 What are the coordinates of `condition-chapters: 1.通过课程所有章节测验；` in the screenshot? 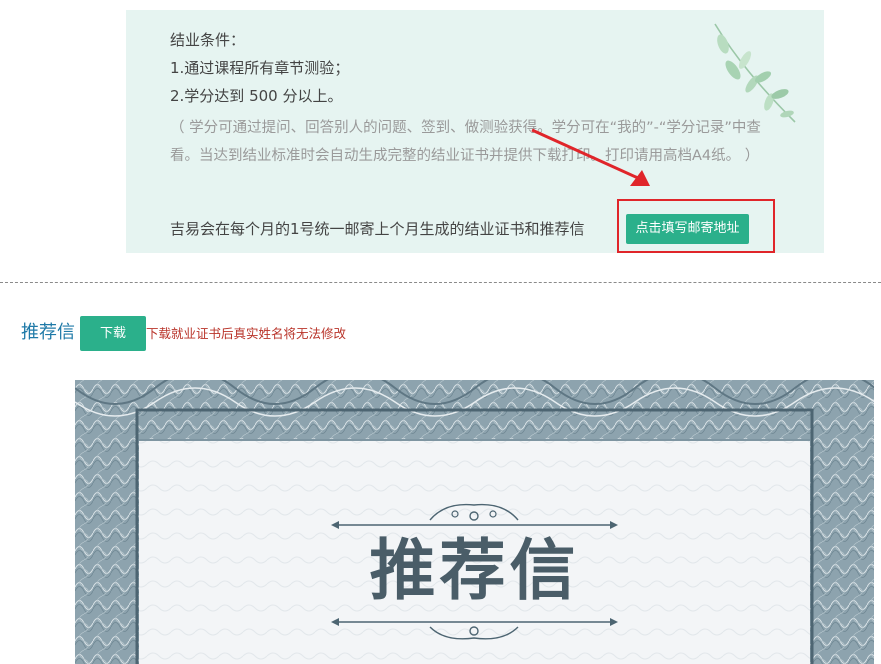 It's located at (260, 68).